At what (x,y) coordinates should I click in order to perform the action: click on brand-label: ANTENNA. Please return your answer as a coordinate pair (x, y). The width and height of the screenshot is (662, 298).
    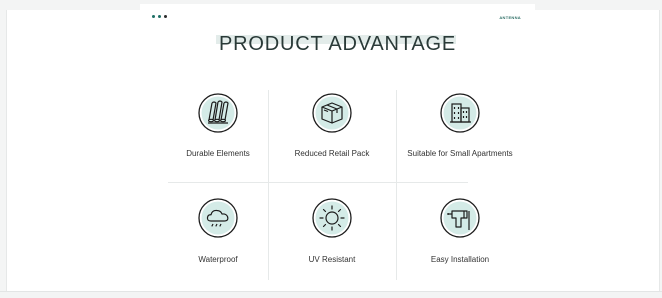
    Looking at the image, I should click on (510, 17).